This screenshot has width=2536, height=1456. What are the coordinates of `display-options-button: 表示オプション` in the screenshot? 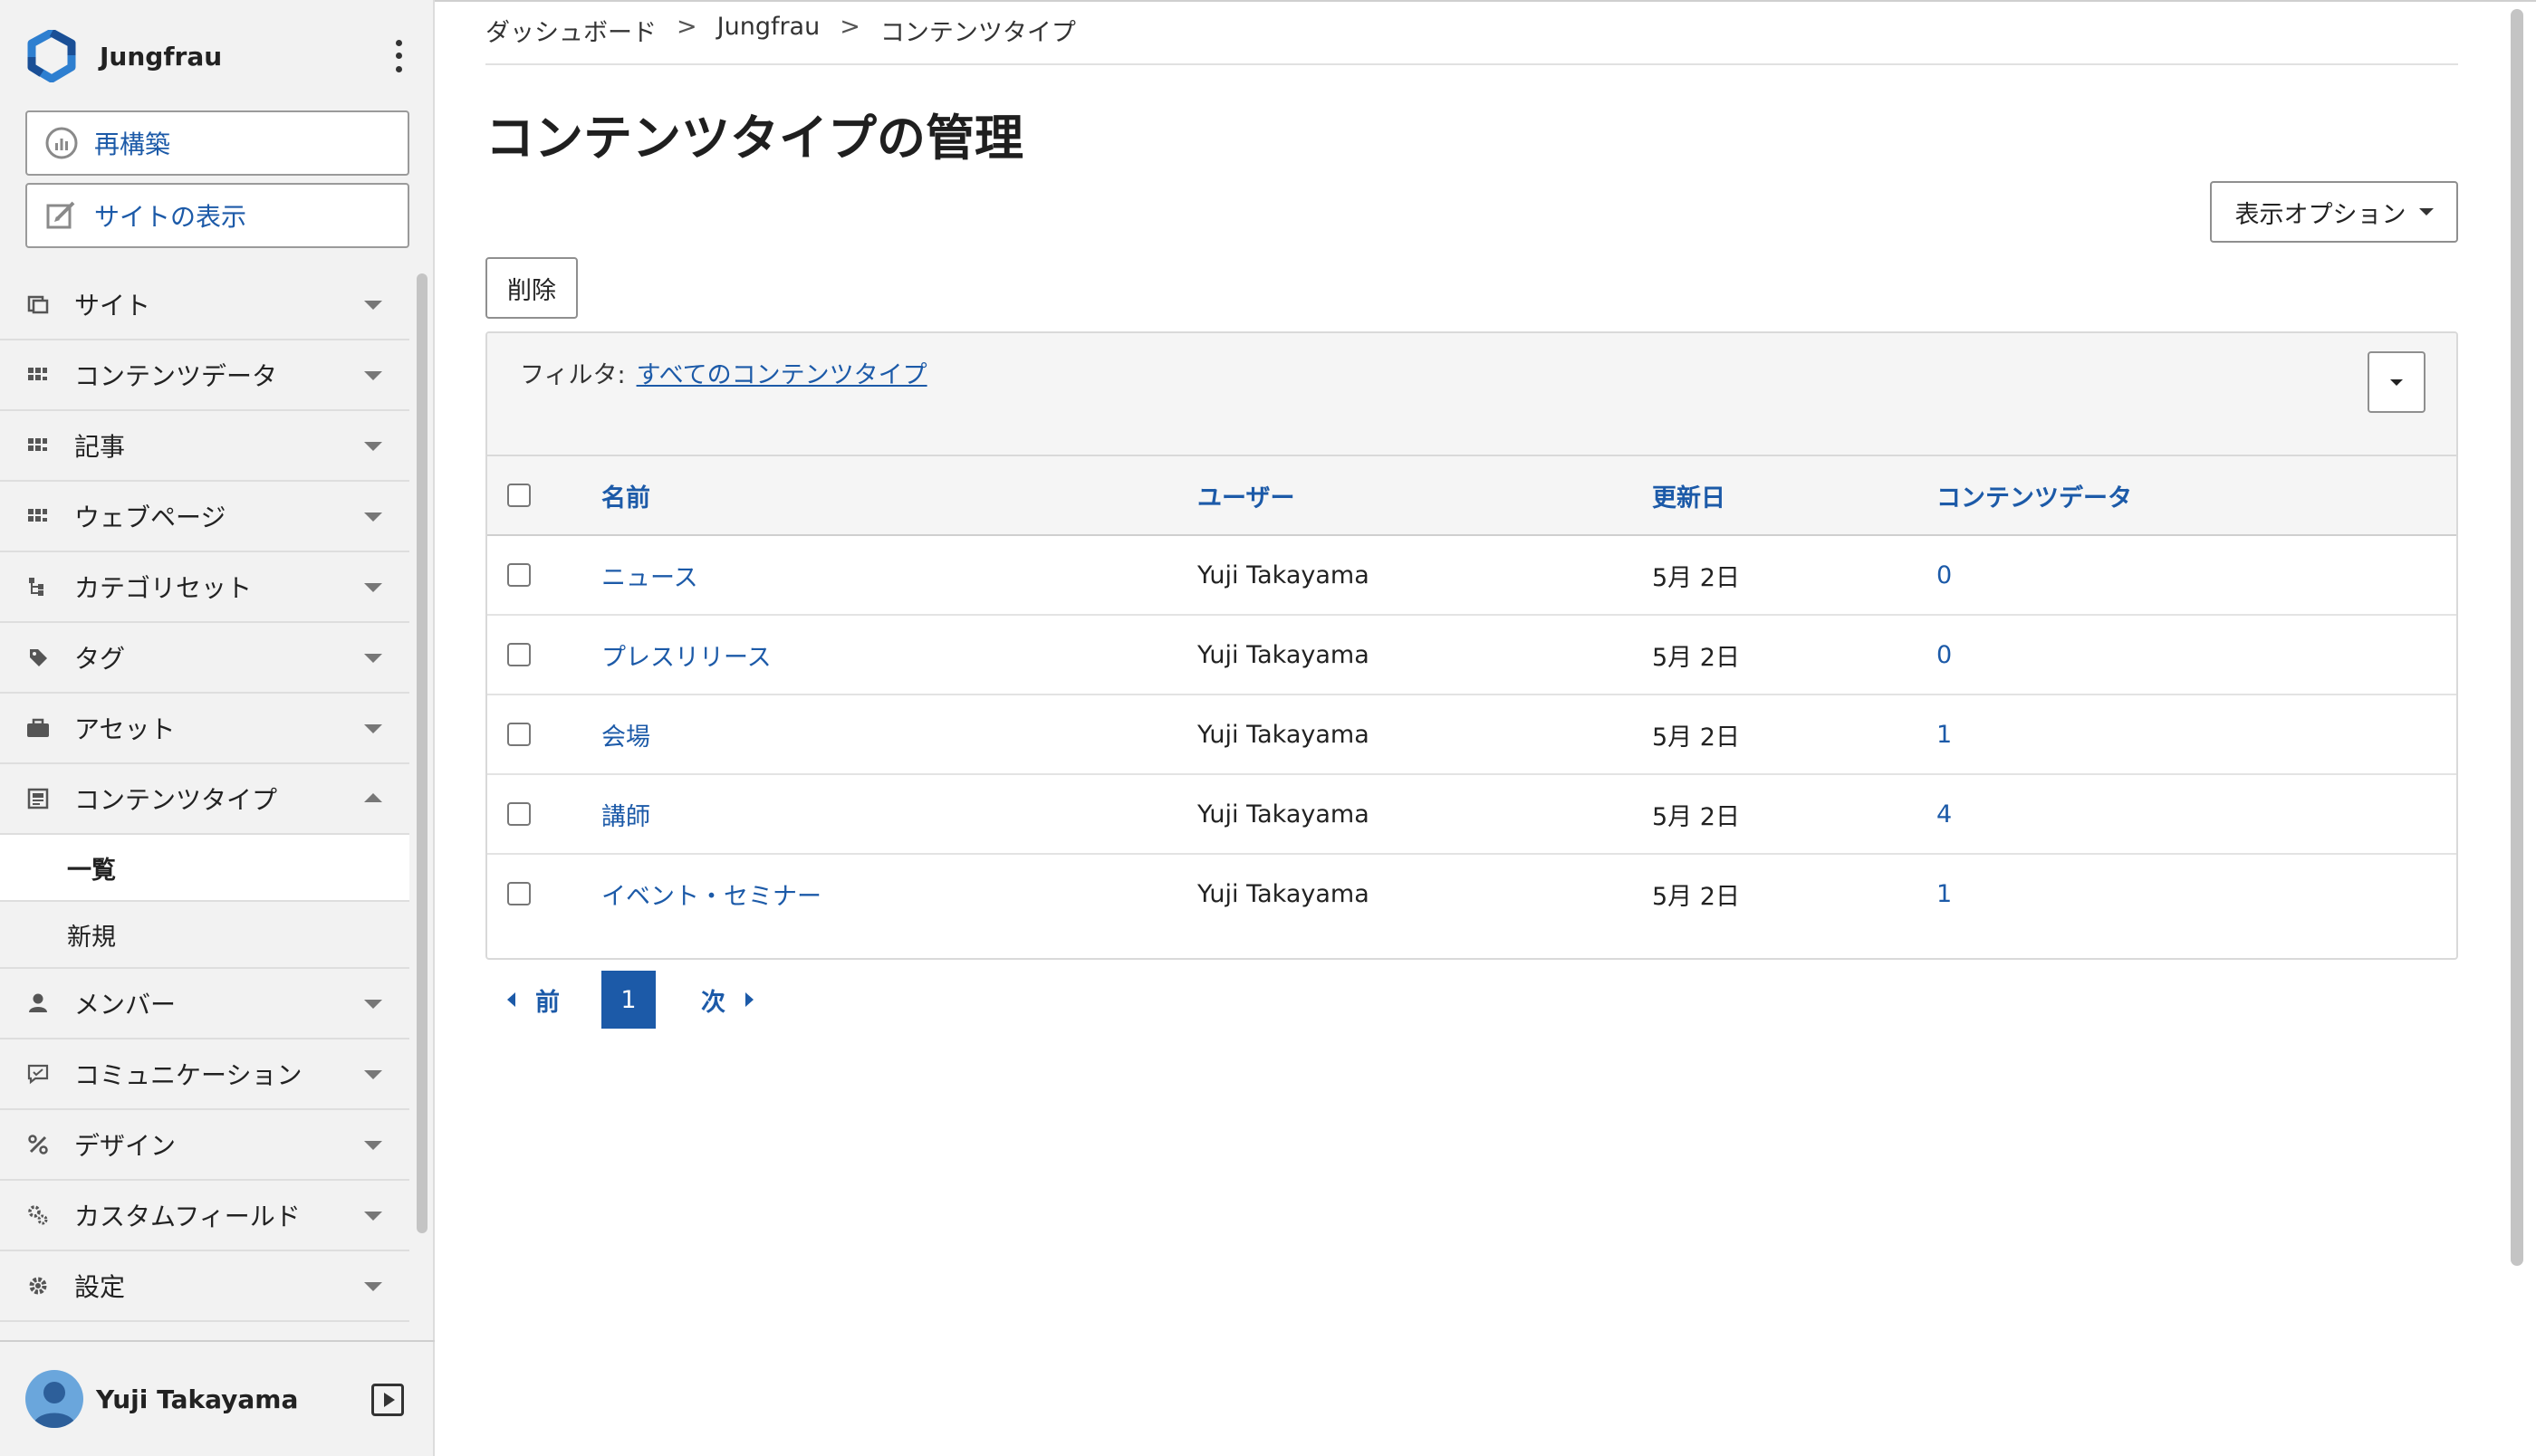 It's located at (2334, 212).